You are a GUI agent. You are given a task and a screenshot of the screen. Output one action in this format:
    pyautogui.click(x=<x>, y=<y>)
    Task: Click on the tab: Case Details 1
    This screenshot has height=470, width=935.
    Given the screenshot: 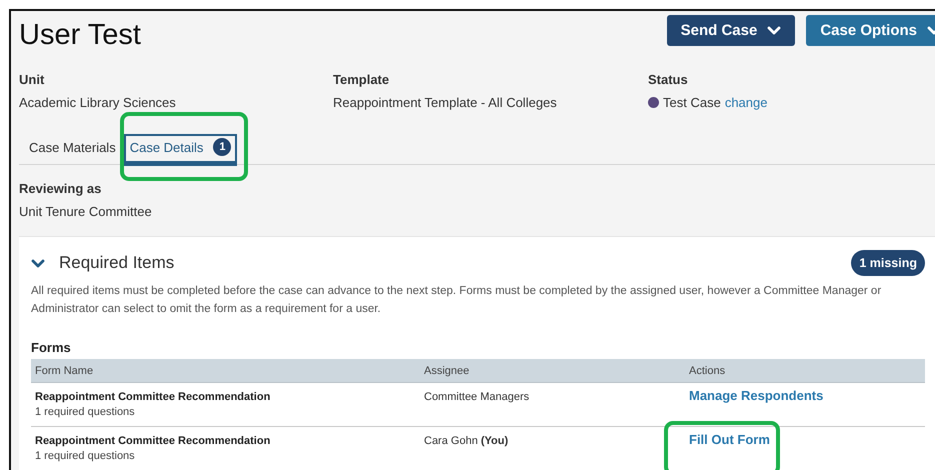 What is the action you would take?
    pyautogui.click(x=181, y=150)
    